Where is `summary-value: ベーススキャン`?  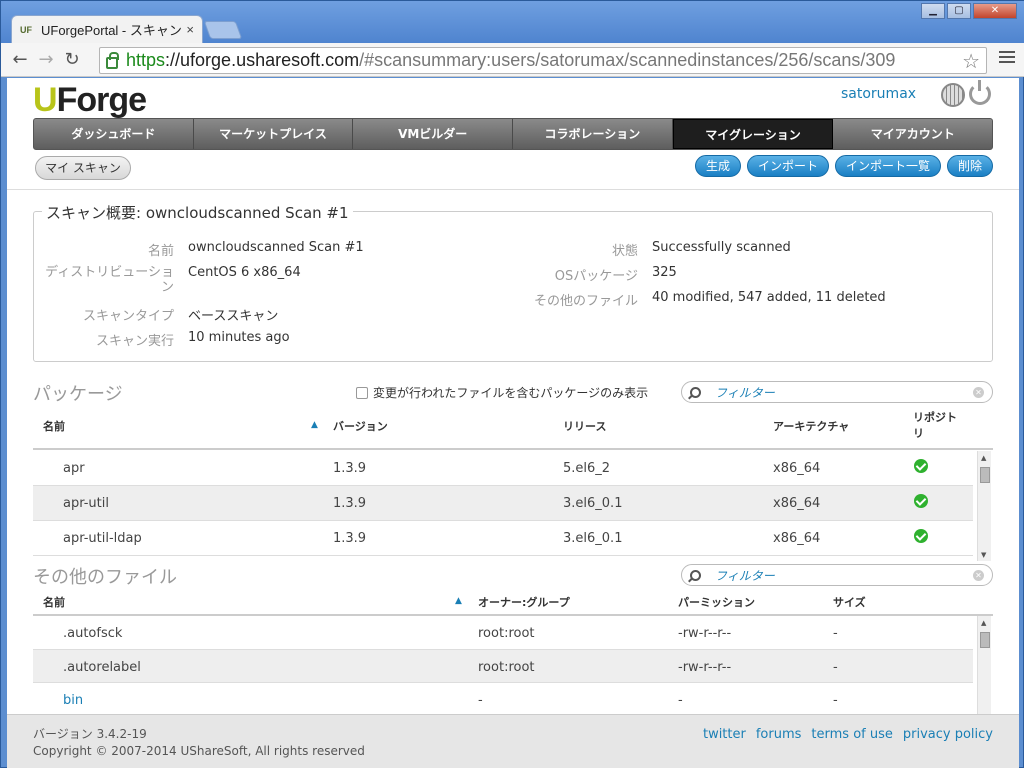
summary-value: ベーススキャン is located at coordinates (233, 316).